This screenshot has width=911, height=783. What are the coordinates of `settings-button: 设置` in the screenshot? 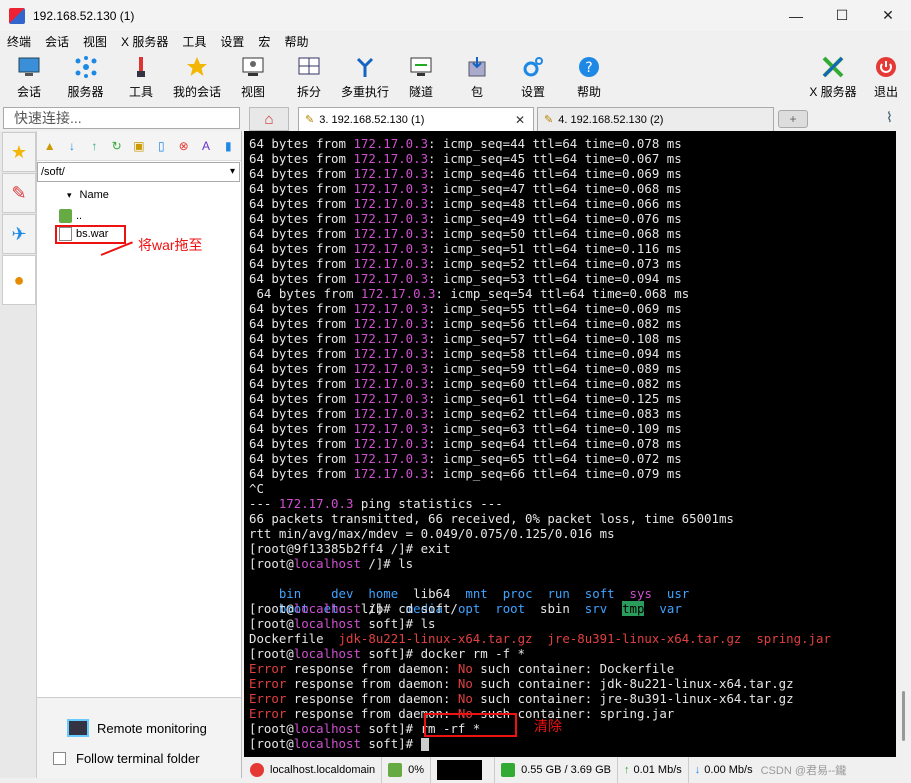 It's located at (533, 78).